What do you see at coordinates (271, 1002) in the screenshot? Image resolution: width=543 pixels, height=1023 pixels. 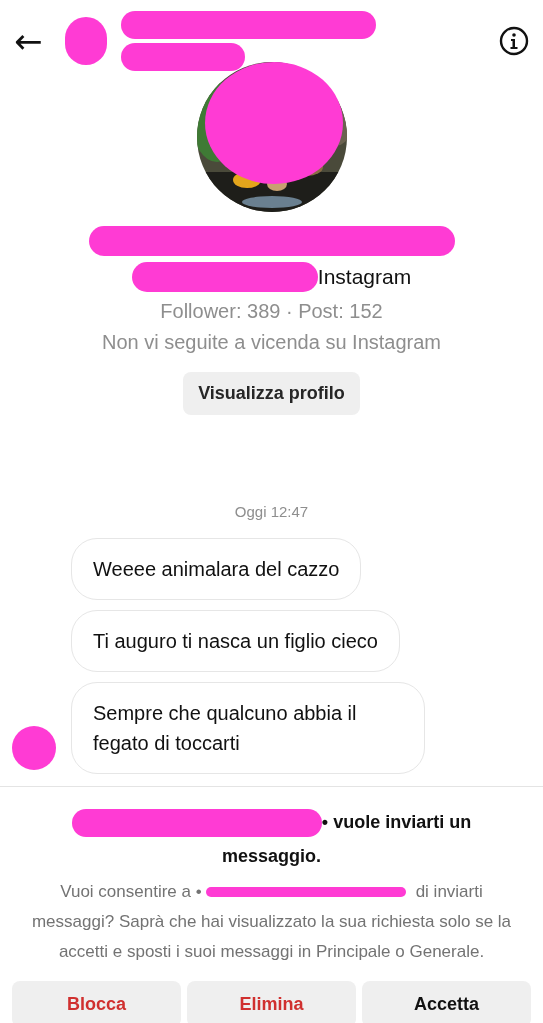 I see `danger-button: Elimina` at bounding box center [271, 1002].